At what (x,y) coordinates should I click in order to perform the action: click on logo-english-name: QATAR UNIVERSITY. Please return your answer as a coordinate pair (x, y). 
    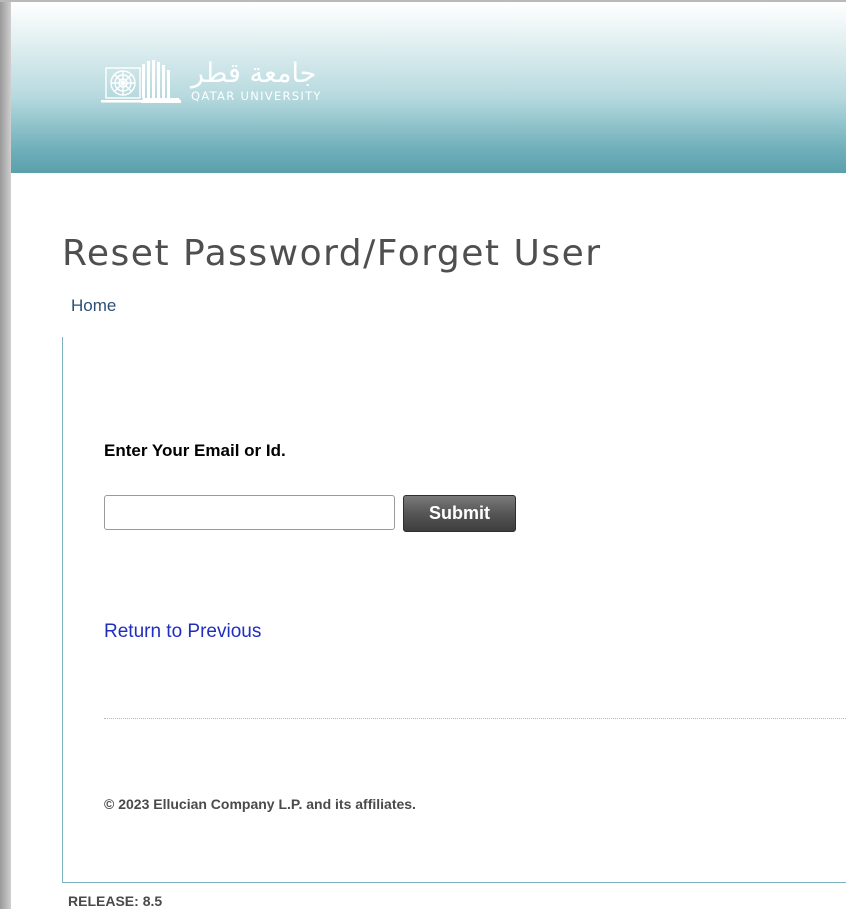
    Looking at the image, I should click on (256, 95).